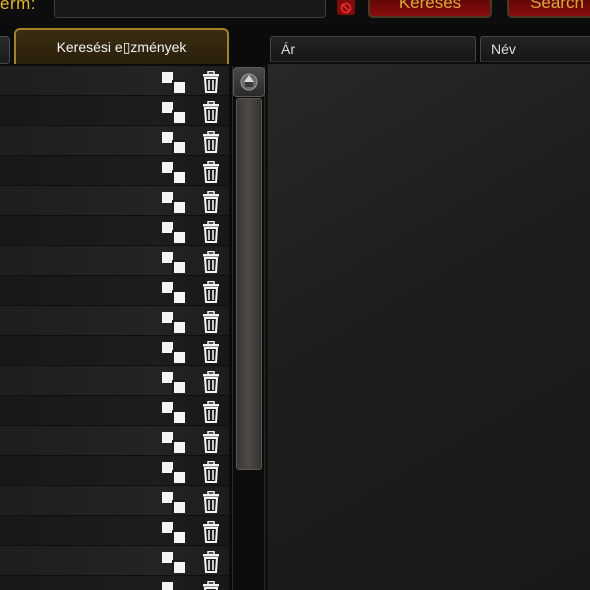 This screenshot has width=590, height=590. I want to click on clear-search-button, so click(346, 7).